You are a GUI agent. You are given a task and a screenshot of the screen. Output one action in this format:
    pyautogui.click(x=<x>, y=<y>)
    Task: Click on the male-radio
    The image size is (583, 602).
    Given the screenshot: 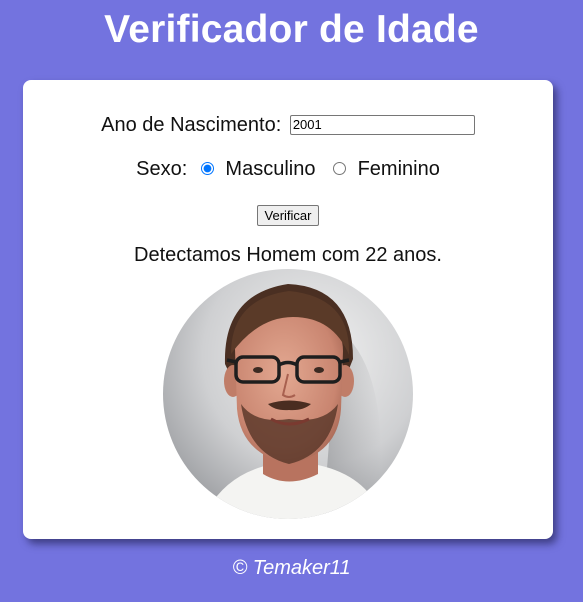 What is the action you would take?
    pyautogui.click(x=207, y=169)
    